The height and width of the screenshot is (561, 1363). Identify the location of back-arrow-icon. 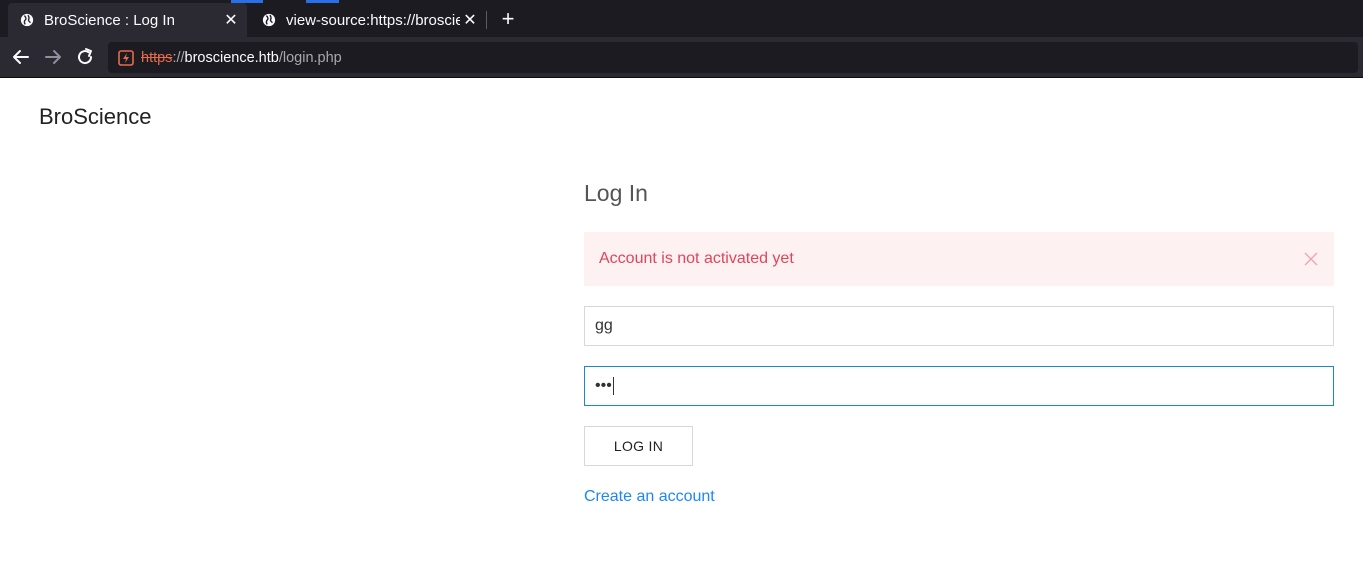
(21, 57).